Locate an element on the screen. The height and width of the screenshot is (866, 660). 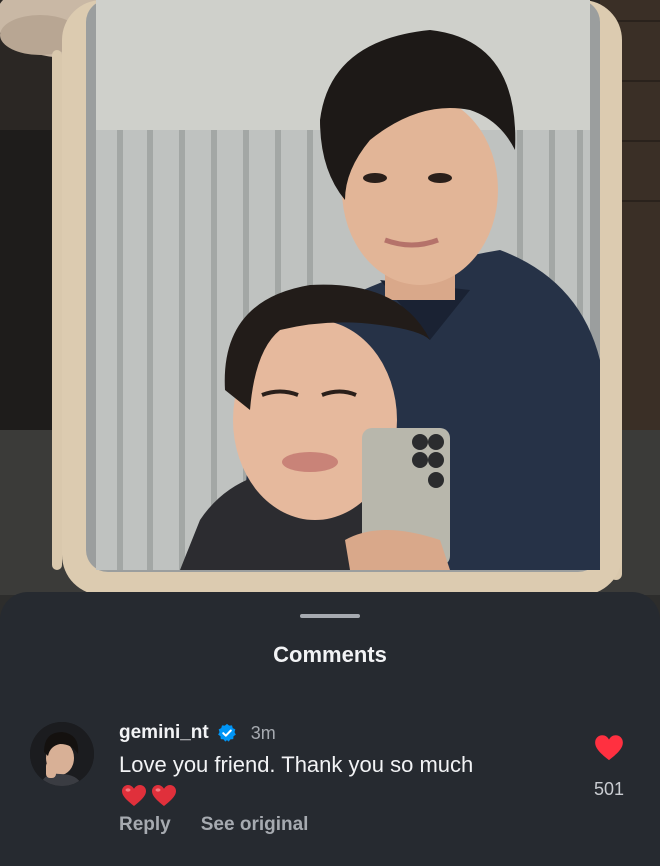
sheet-title: Comments is located at coordinates (330, 654).